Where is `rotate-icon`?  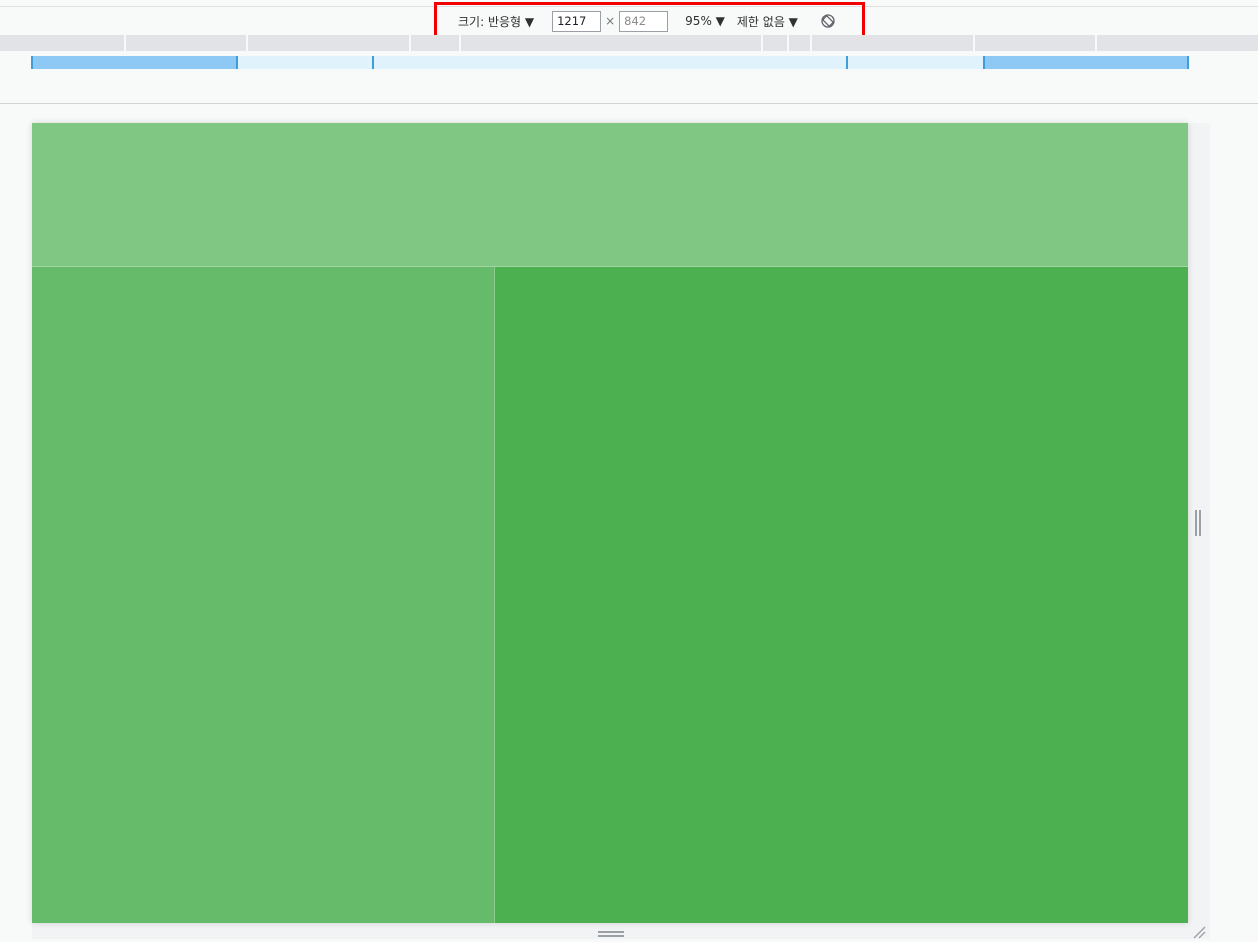 rotate-icon is located at coordinates (828, 21).